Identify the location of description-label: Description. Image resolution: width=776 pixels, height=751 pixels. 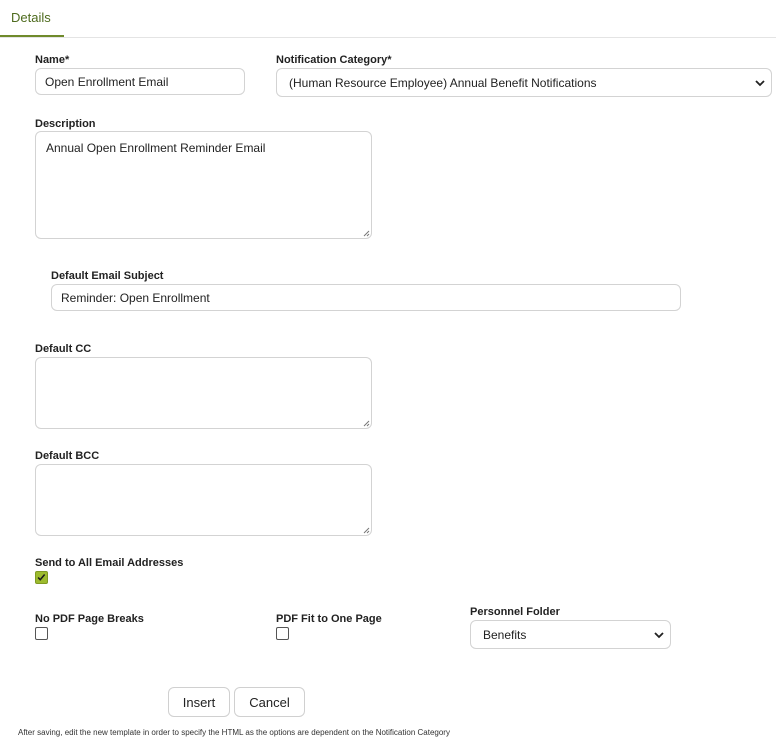
(65, 124).